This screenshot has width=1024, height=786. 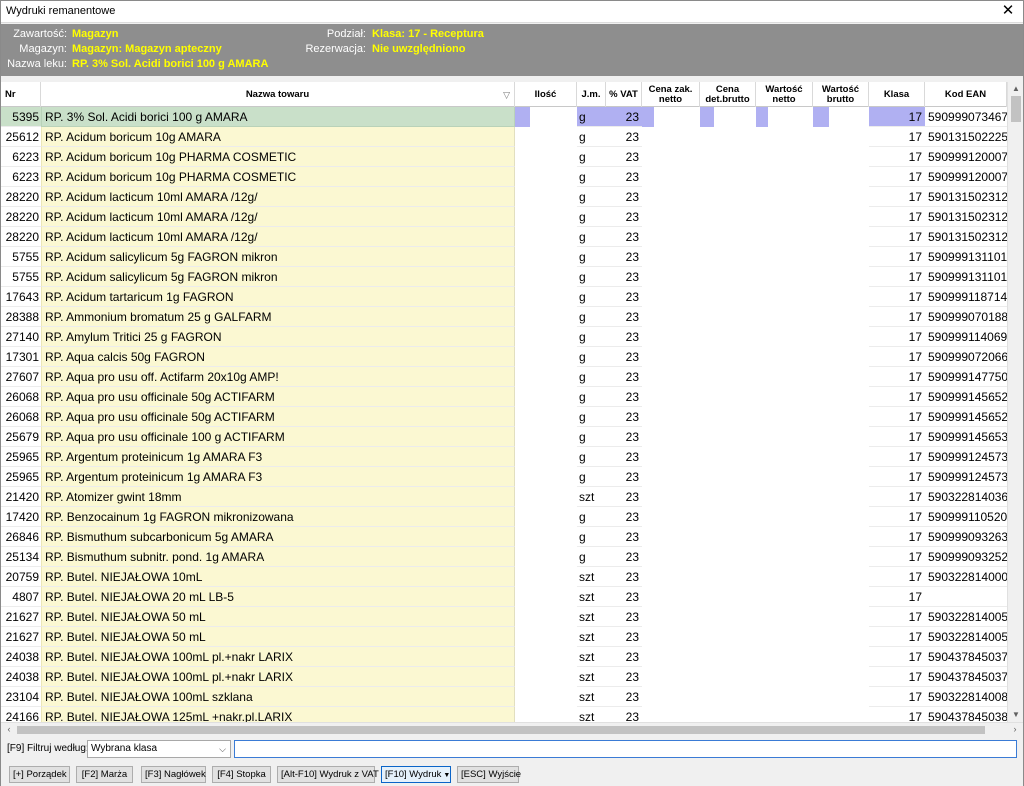 What do you see at coordinates (222, 749) in the screenshot?
I see `chevron-down-icon: ⌵` at bounding box center [222, 749].